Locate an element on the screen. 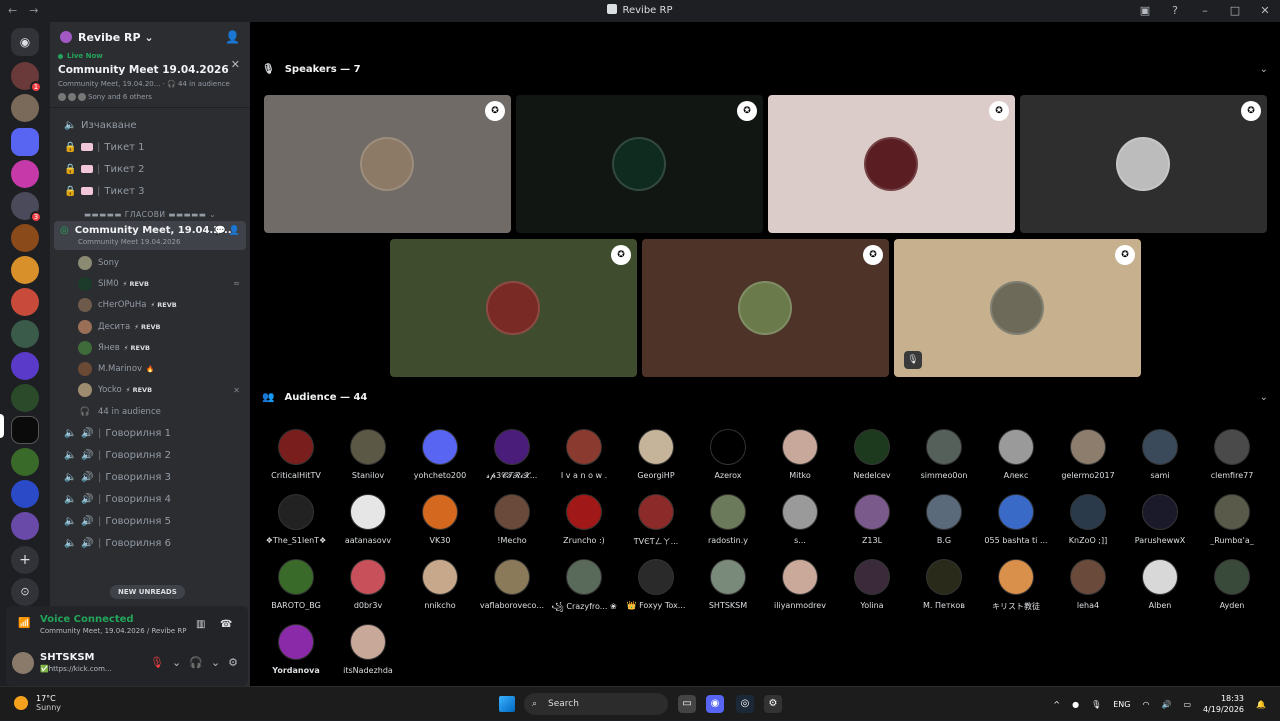 The width and height of the screenshot is (1280, 721). audience-member: BAROTO_BG is located at coordinates (296, 584).